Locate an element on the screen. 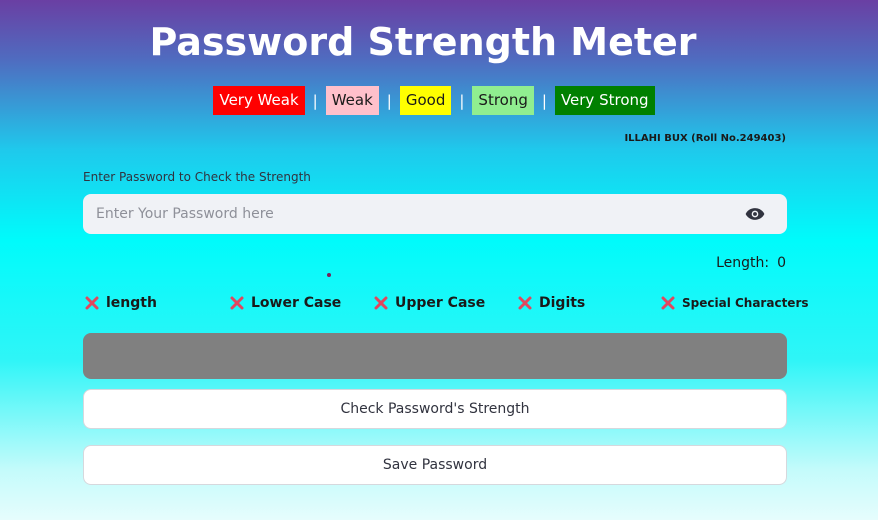 Image resolution: width=878 pixels, height=520 pixels. length-value: 0 is located at coordinates (781, 263).